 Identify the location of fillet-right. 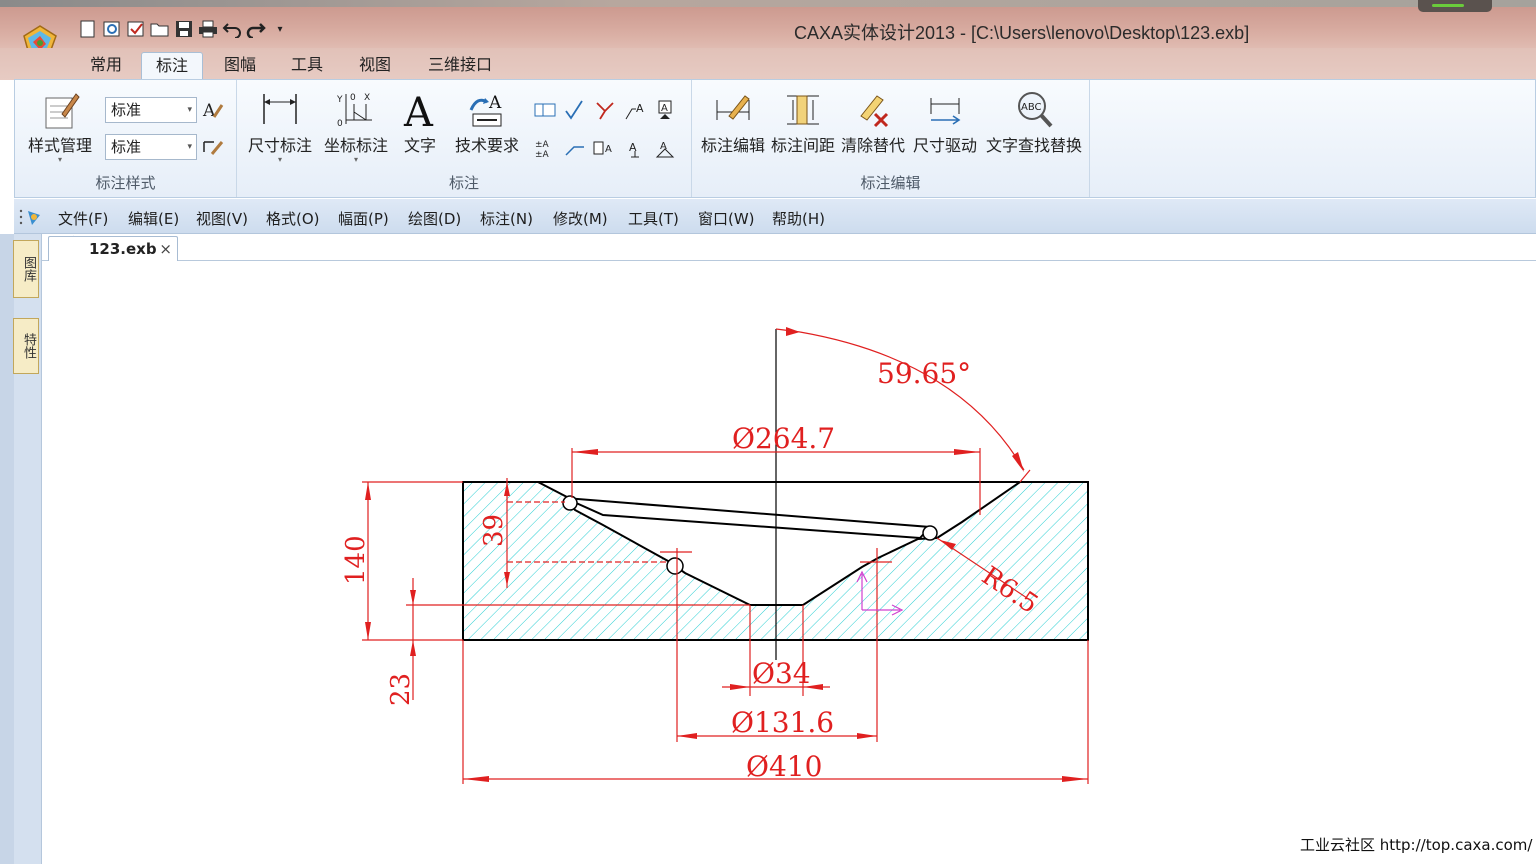
(930, 533).